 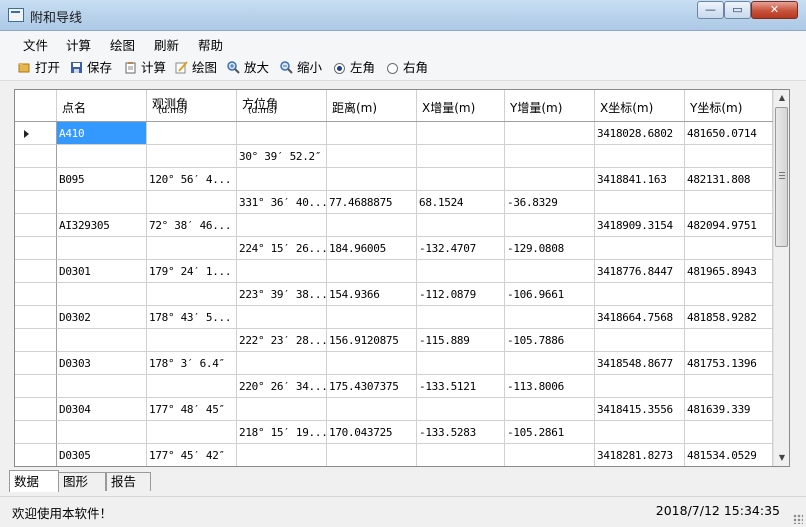 What do you see at coordinates (461, 105) in the screenshot?
I see `column-header-x-increment: X增量(m)` at bounding box center [461, 105].